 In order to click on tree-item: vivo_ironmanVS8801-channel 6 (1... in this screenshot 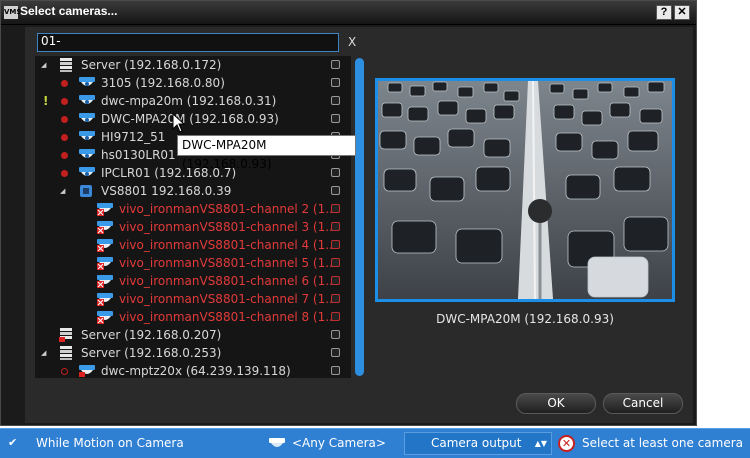, I will do `click(193, 281)`.